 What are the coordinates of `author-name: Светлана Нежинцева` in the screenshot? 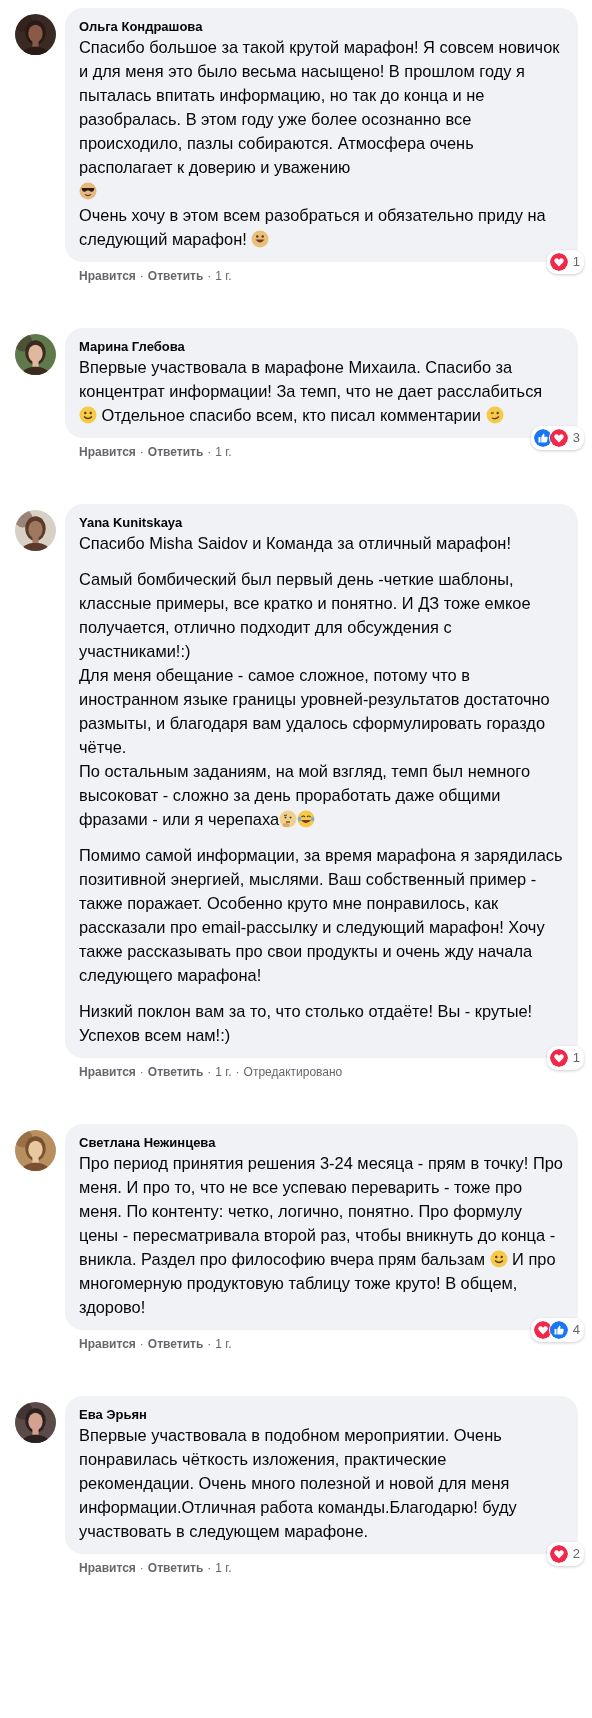 It's located at (147, 1142).